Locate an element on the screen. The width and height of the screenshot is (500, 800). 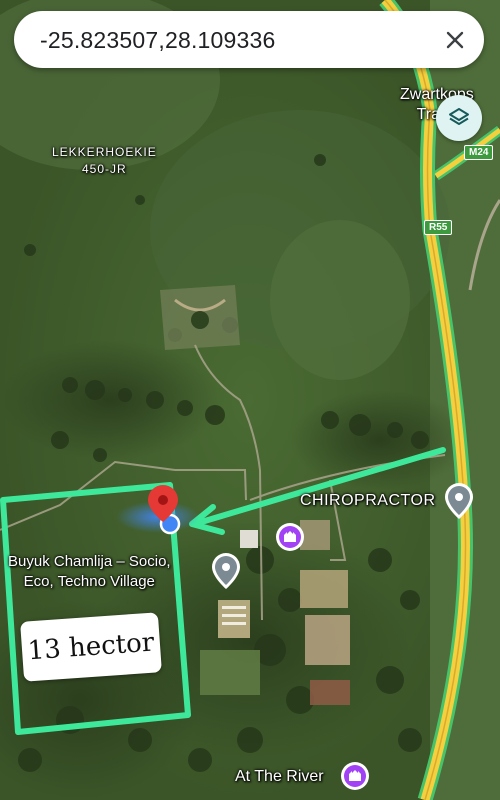
close-icon is located at coordinates (455, 40).